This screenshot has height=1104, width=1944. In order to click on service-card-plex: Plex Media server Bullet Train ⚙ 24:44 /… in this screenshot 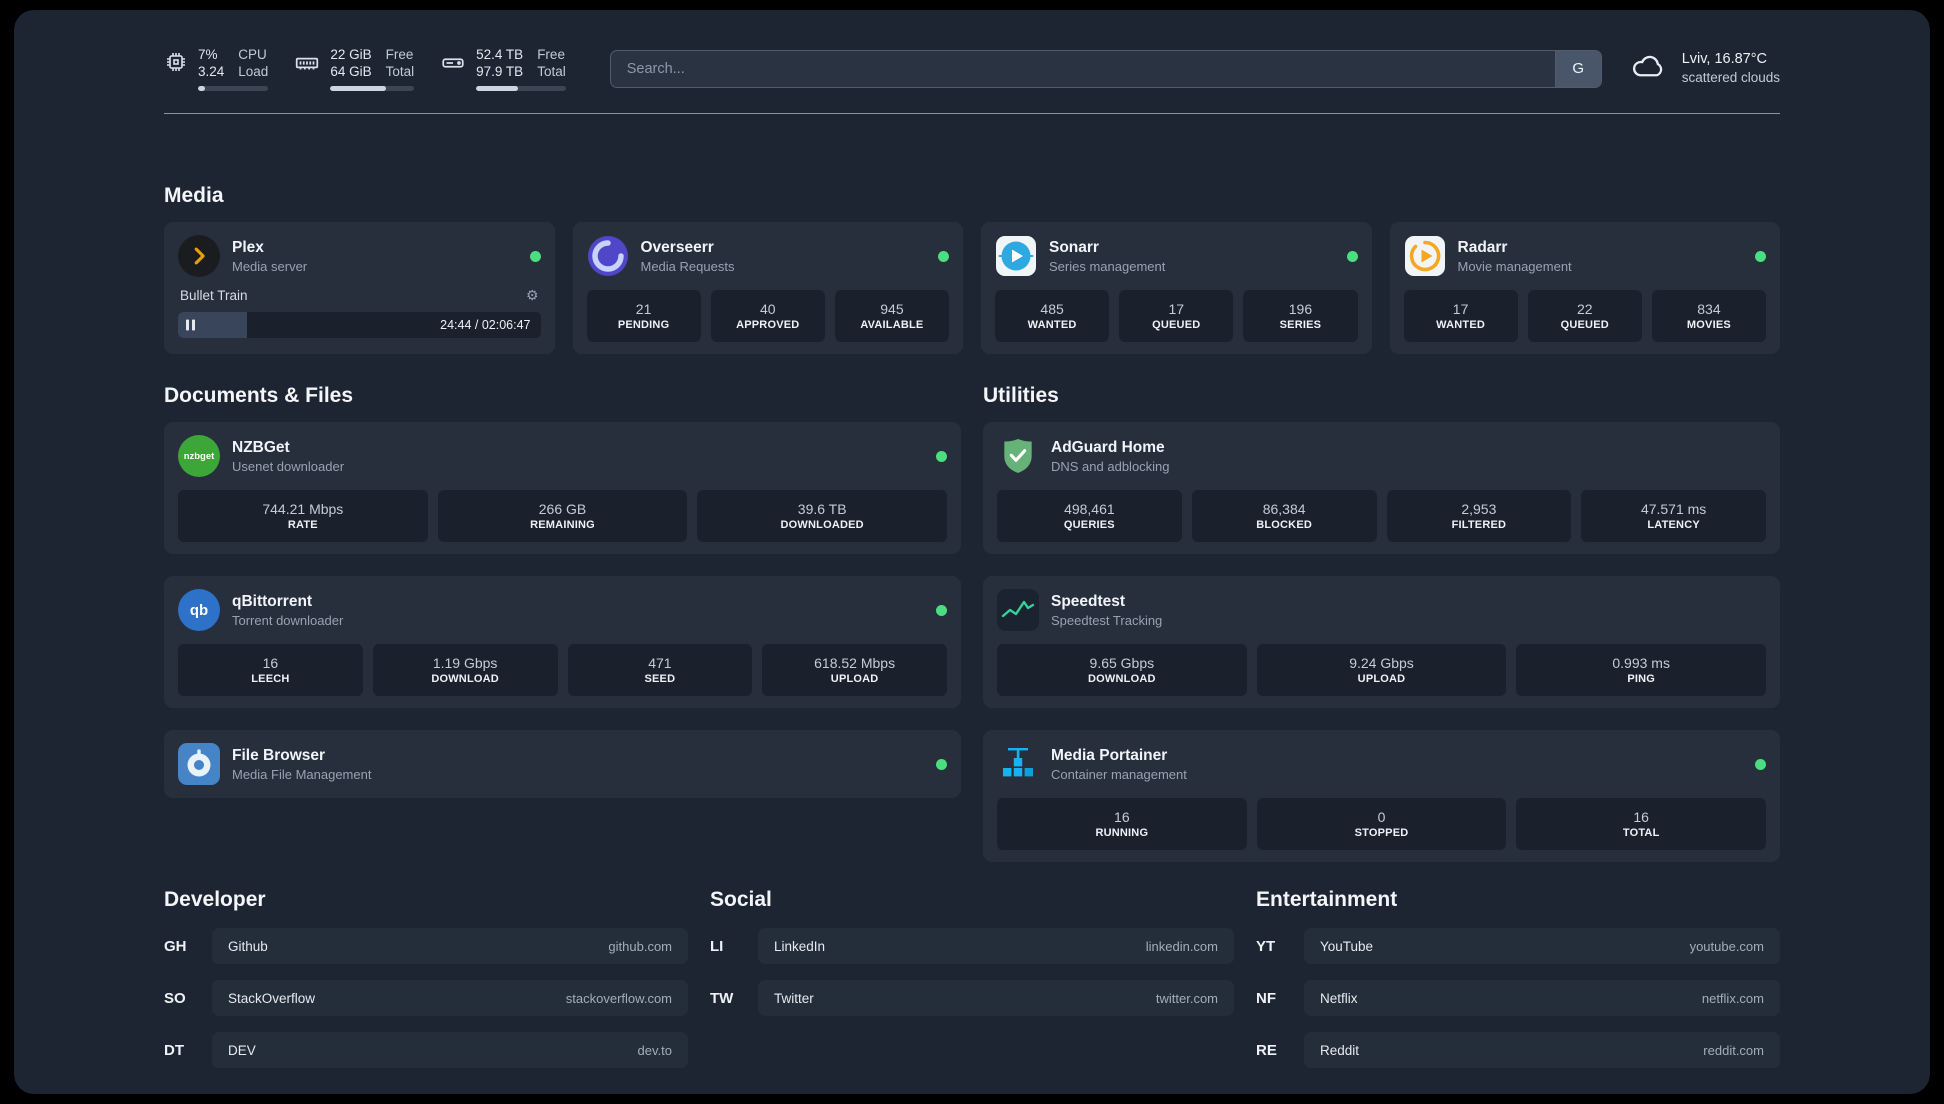, I will do `click(359, 288)`.